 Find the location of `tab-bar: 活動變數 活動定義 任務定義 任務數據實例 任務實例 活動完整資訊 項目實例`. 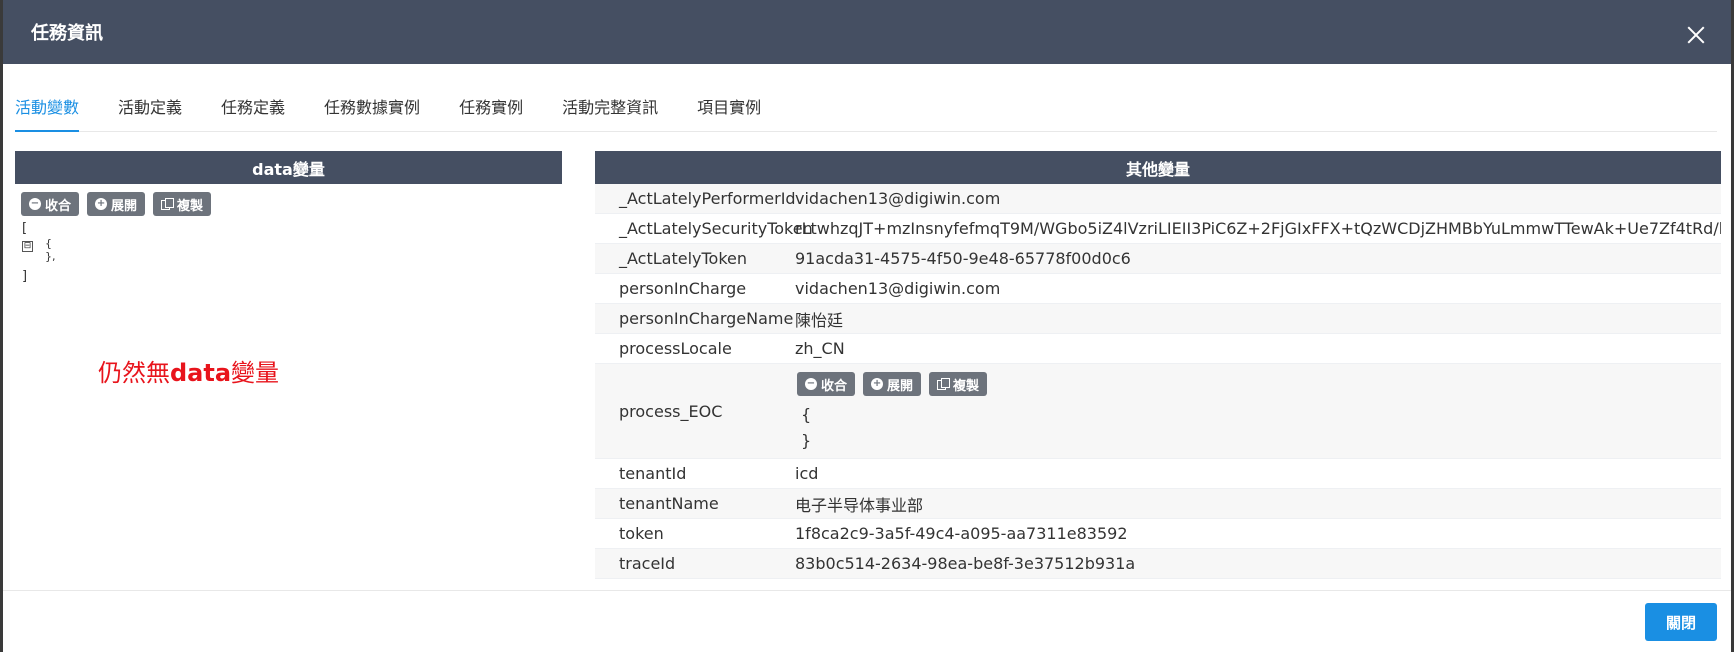

tab-bar: 活動變數 活動定義 任務定義 任務數據實例 任務實例 活動完整資訊 項目實例 is located at coordinates (866, 98).